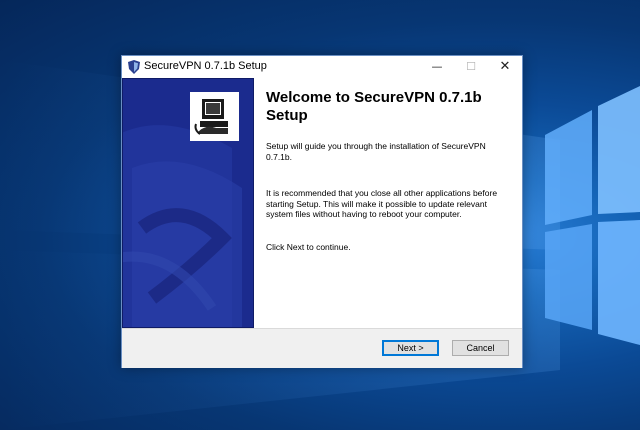 The width and height of the screenshot is (640, 430). I want to click on shield-icon, so click(134, 67).